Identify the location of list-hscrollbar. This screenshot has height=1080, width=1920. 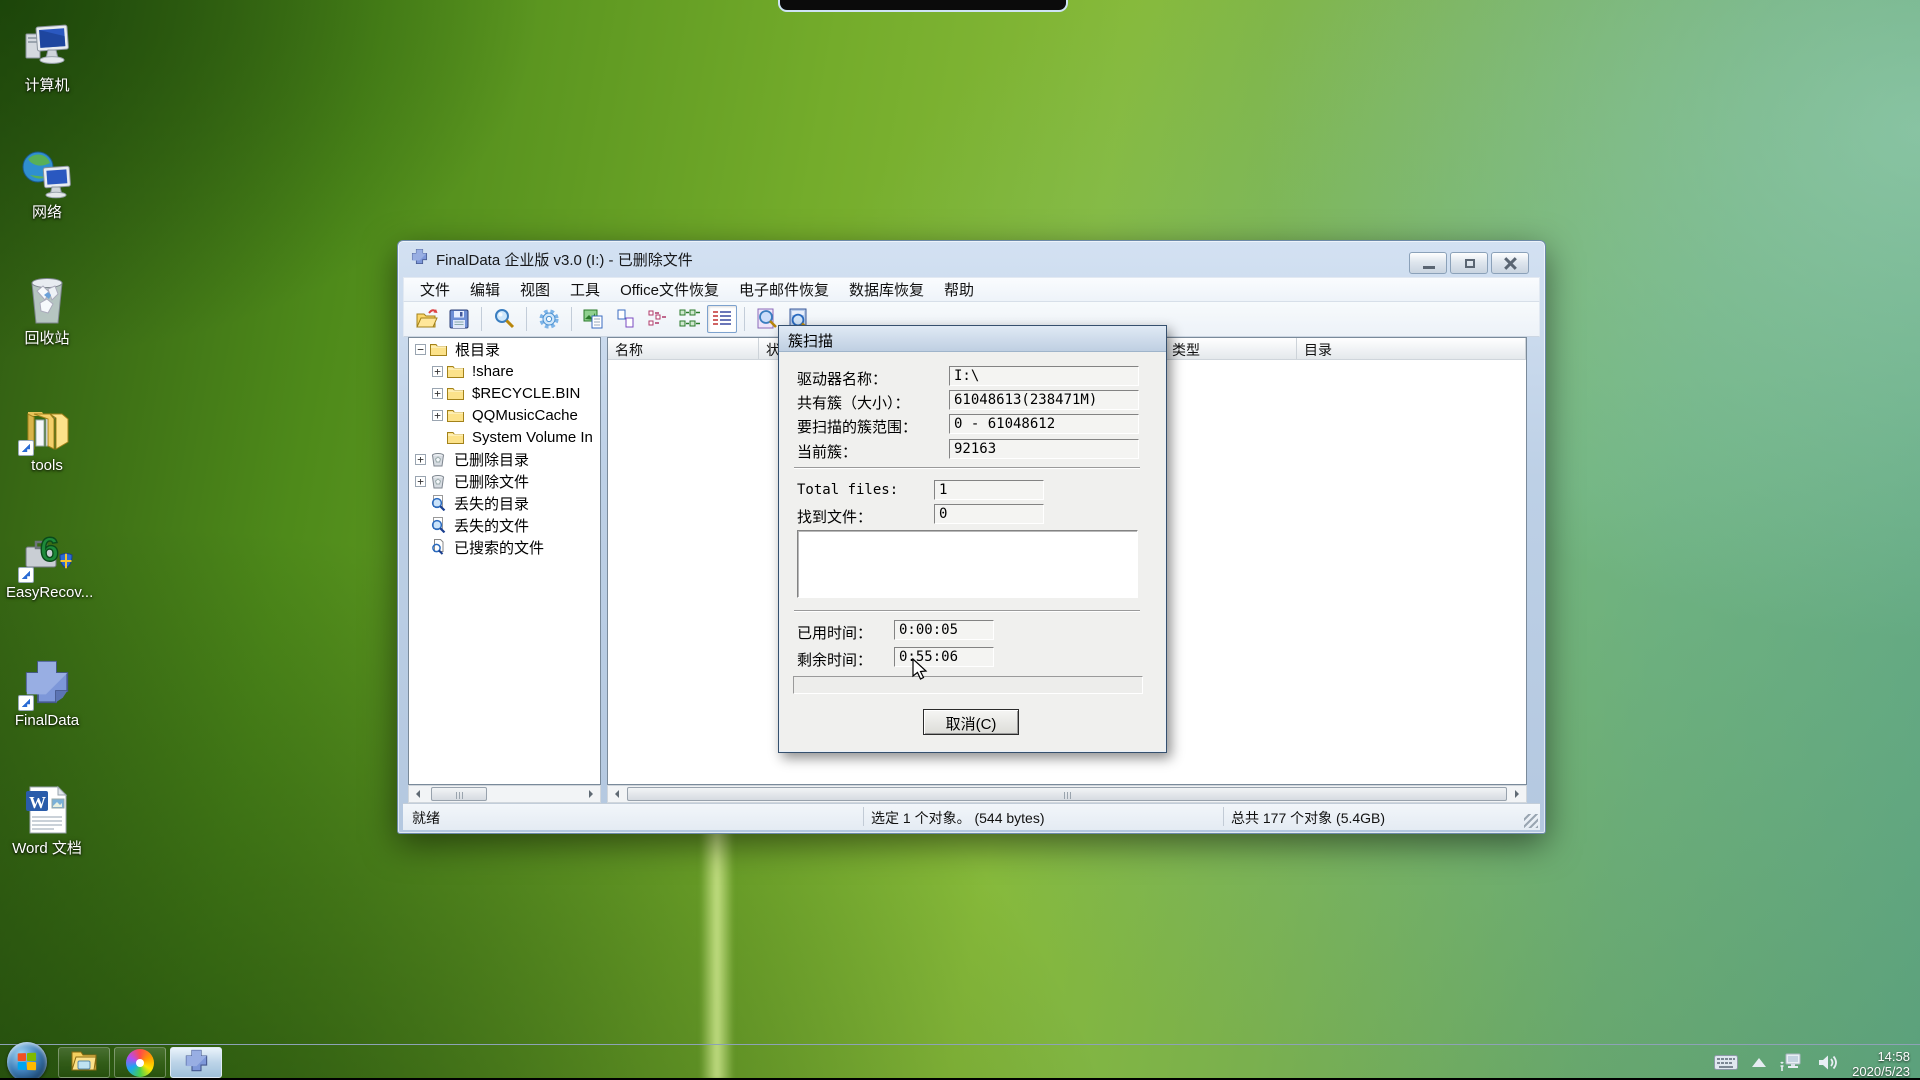
(1067, 794).